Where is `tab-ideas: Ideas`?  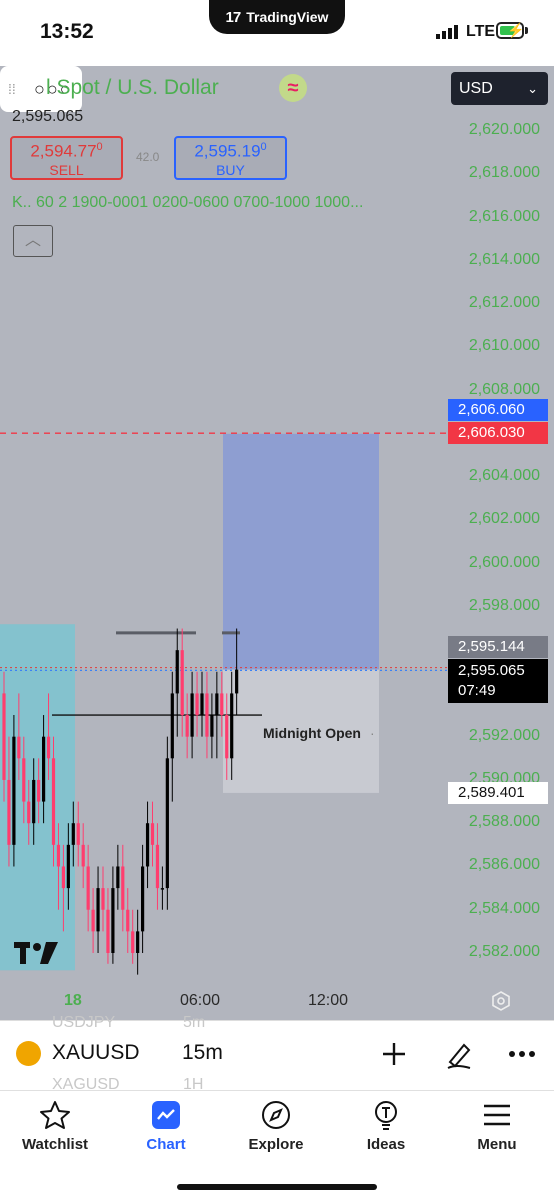
tab-ideas: Ideas is located at coordinates (386, 1125).